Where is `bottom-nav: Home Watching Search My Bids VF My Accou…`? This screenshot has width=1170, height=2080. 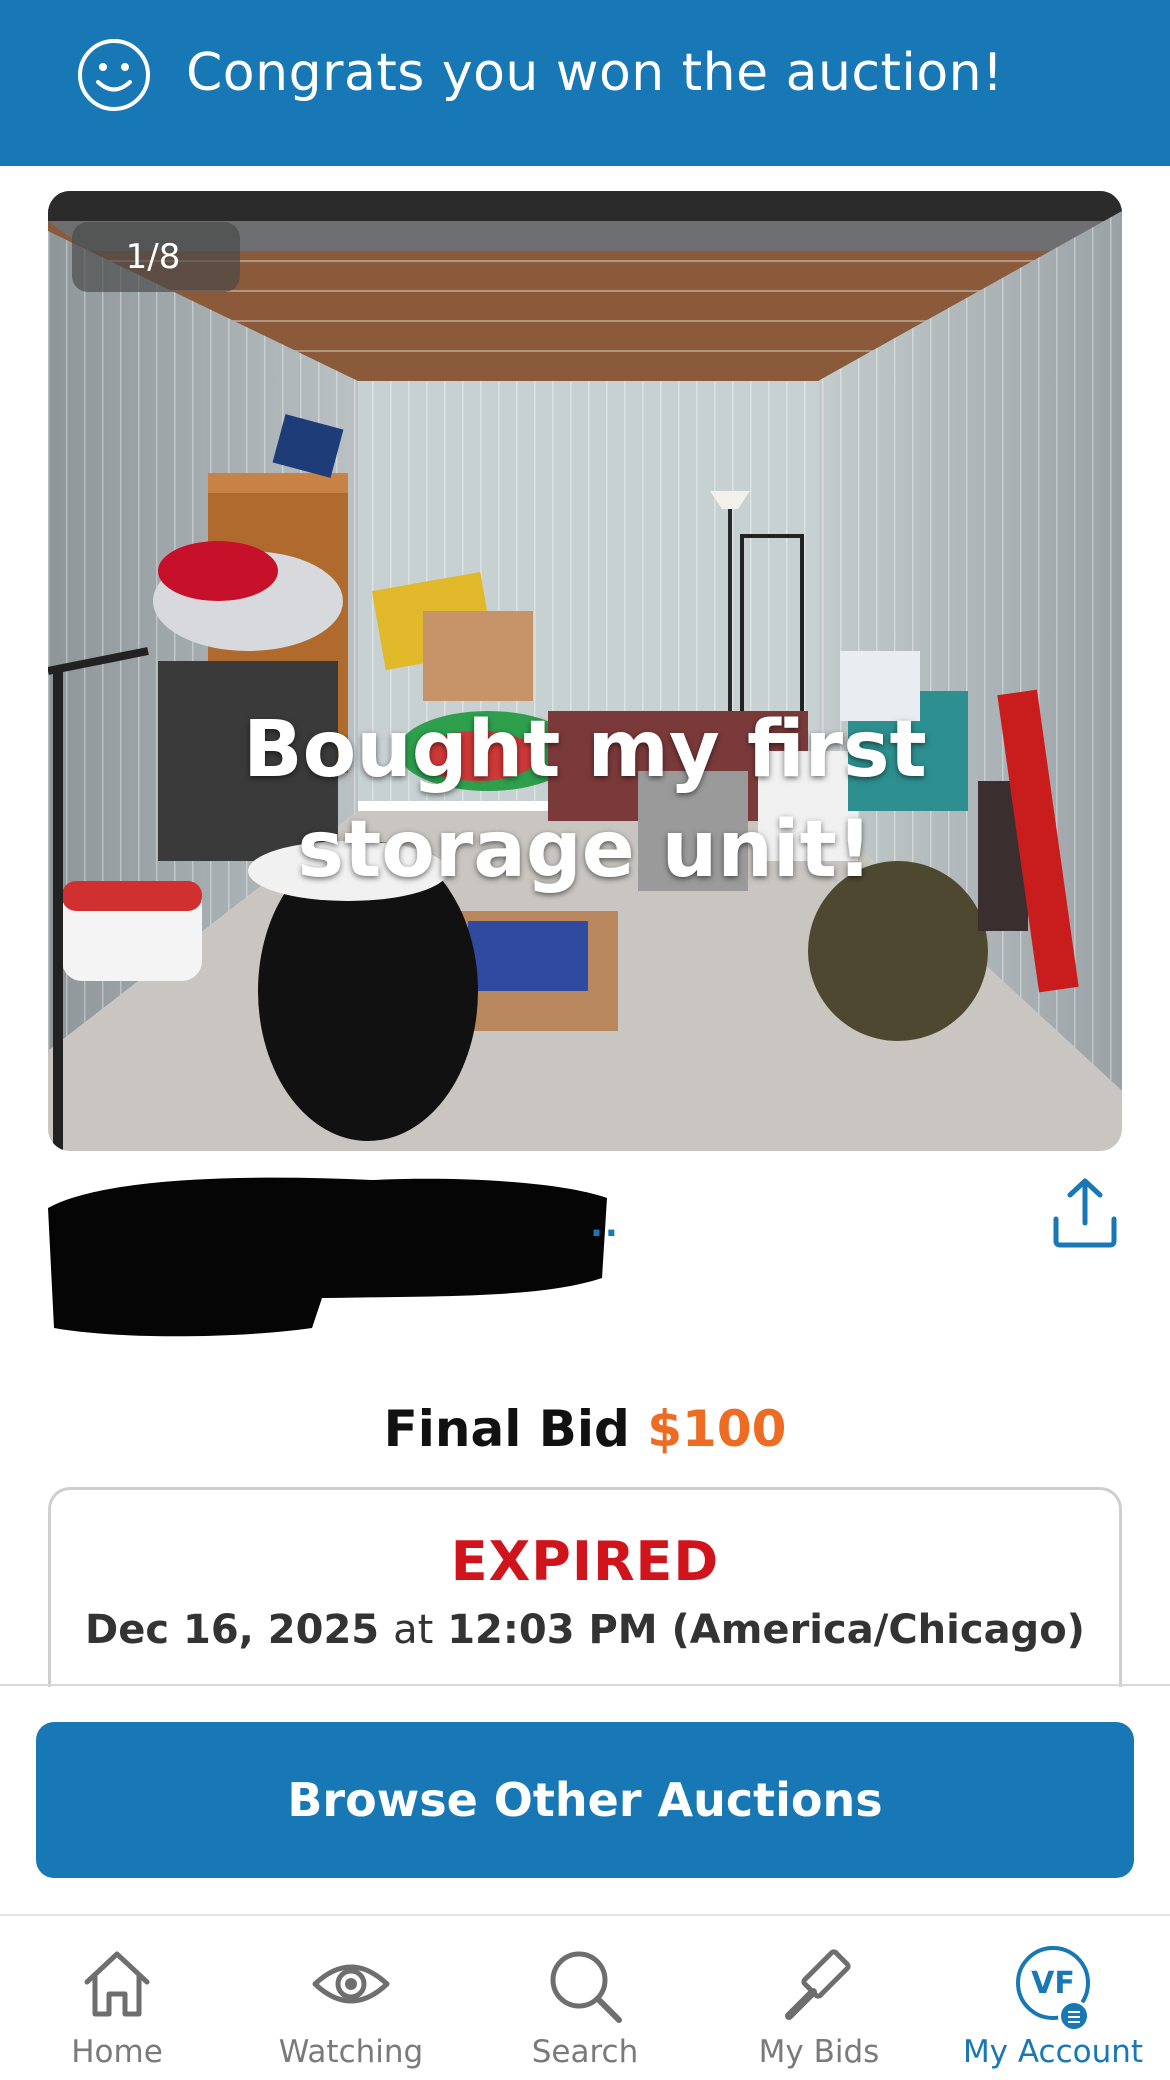 bottom-nav: Home Watching Search My Bids VF My Accou… is located at coordinates (585, 1998).